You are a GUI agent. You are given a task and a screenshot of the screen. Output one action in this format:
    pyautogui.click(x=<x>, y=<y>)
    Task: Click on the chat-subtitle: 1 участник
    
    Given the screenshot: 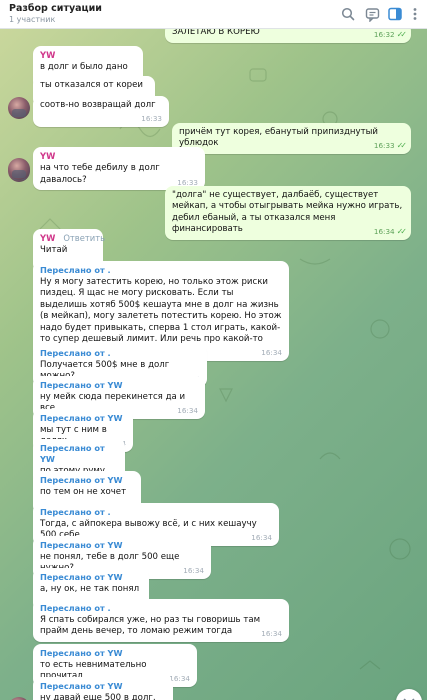 What is the action you would take?
    pyautogui.click(x=32, y=19)
    